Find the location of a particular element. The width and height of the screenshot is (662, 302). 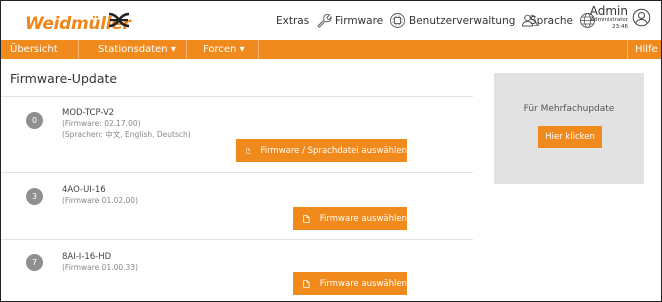

button-label: Firmware / Sprachdatei auswählen is located at coordinates (333, 150).